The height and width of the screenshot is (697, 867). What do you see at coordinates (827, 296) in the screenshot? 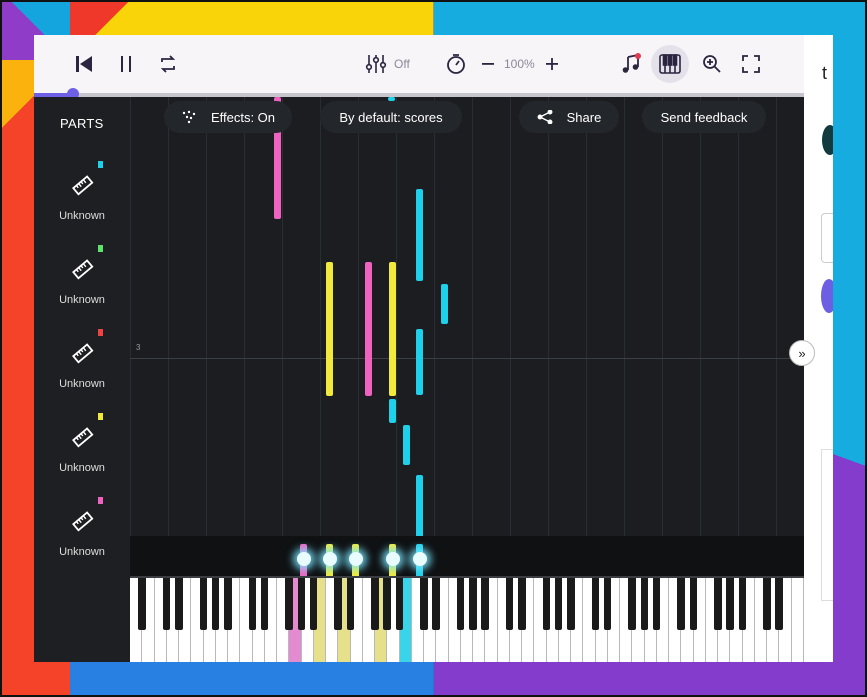
I see `panel-action-button` at bounding box center [827, 296].